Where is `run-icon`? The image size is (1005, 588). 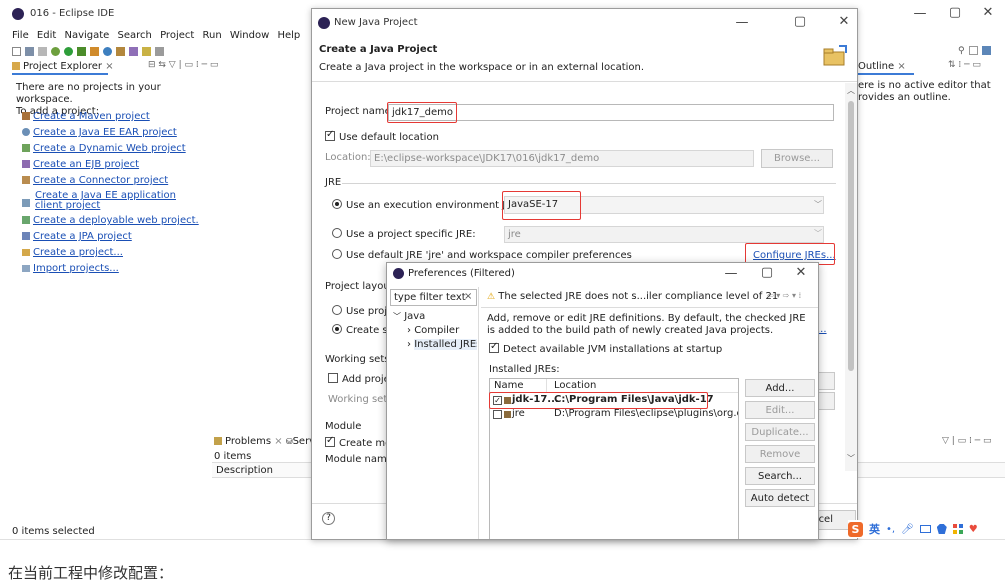 run-icon is located at coordinates (68, 51).